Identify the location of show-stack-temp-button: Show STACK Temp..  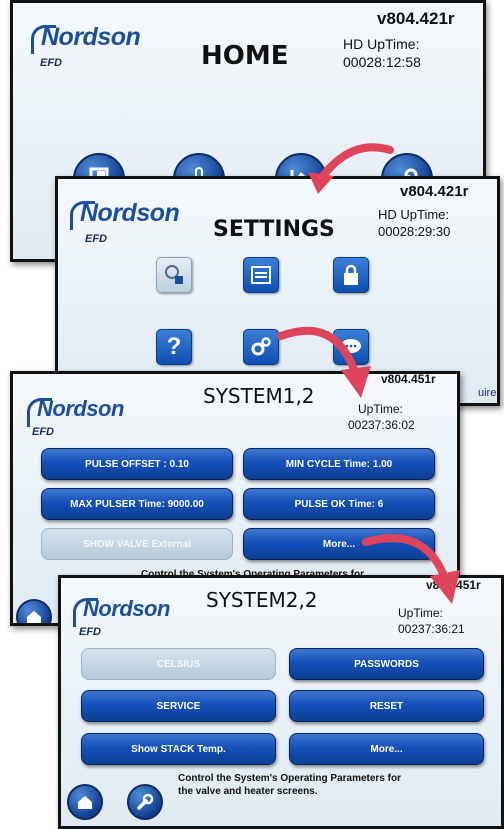
(178, 749).